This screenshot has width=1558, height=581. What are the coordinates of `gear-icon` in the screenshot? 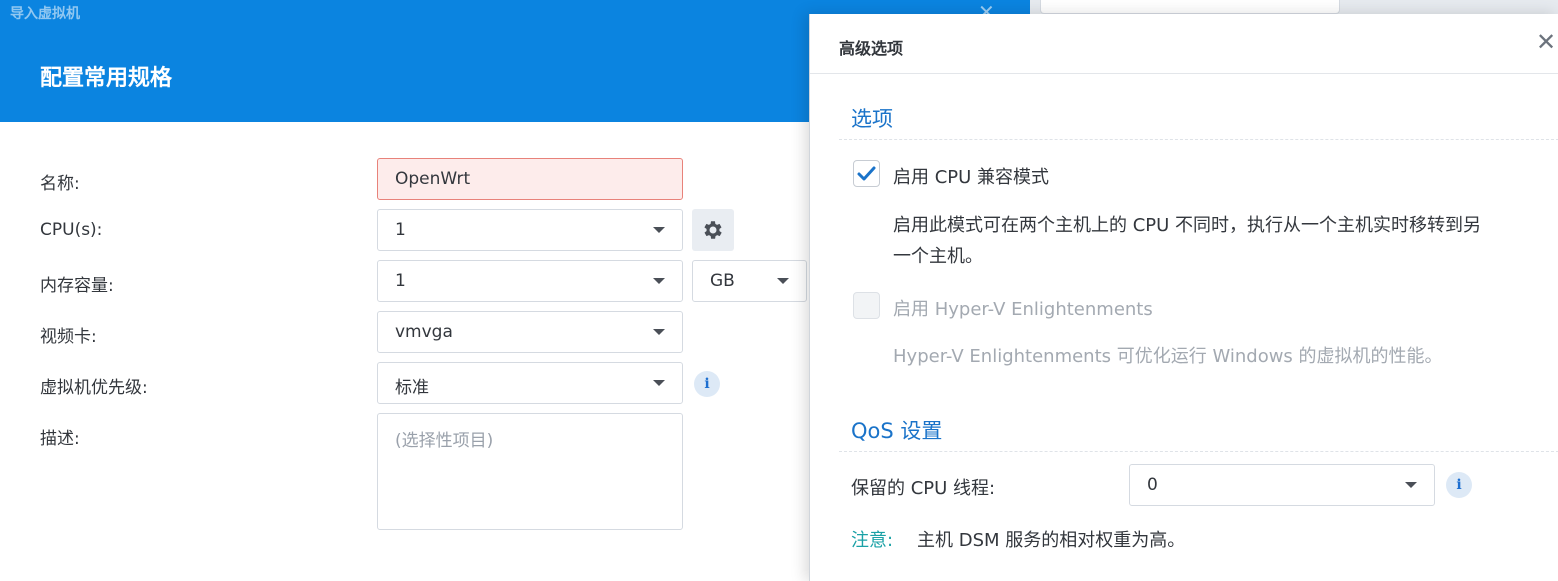 It's located at (713, 230).